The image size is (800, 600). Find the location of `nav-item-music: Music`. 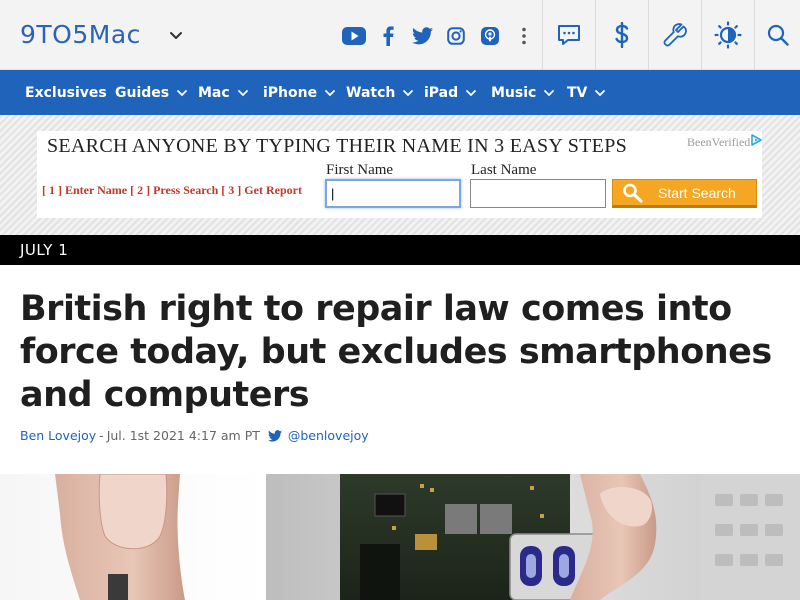

nav-item-music: Music is located at coordinates (523, 92).